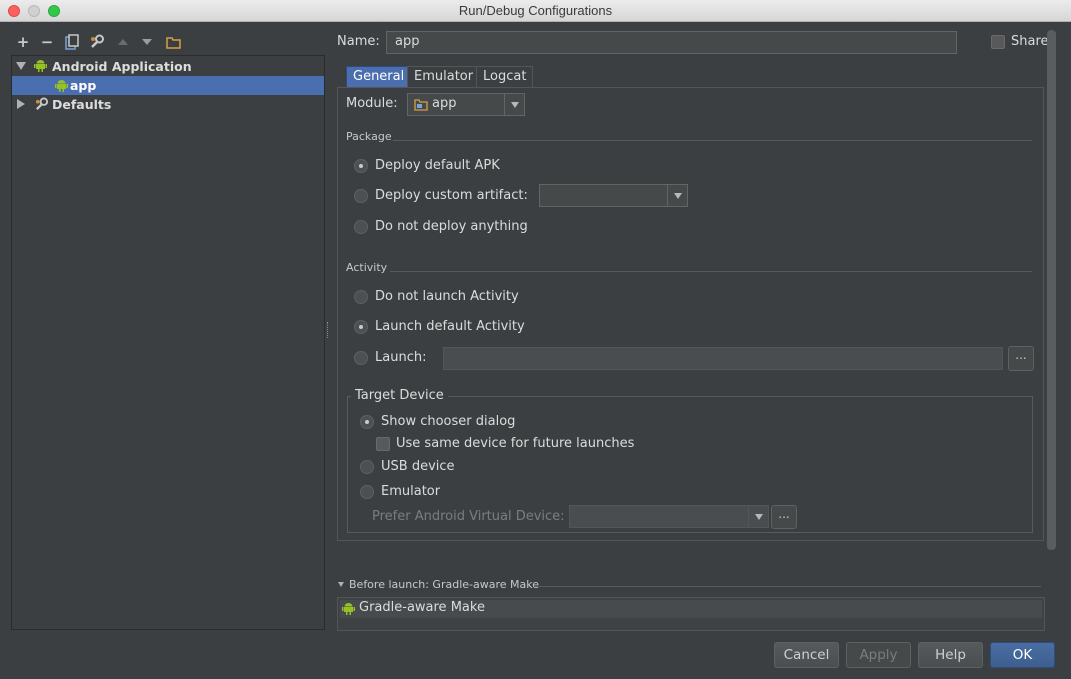 The width and height of the screenshot is (1071, 679). Describe the element at coordinates (787, 586) in the screenshot. I see `before-launch-divider` at that location.